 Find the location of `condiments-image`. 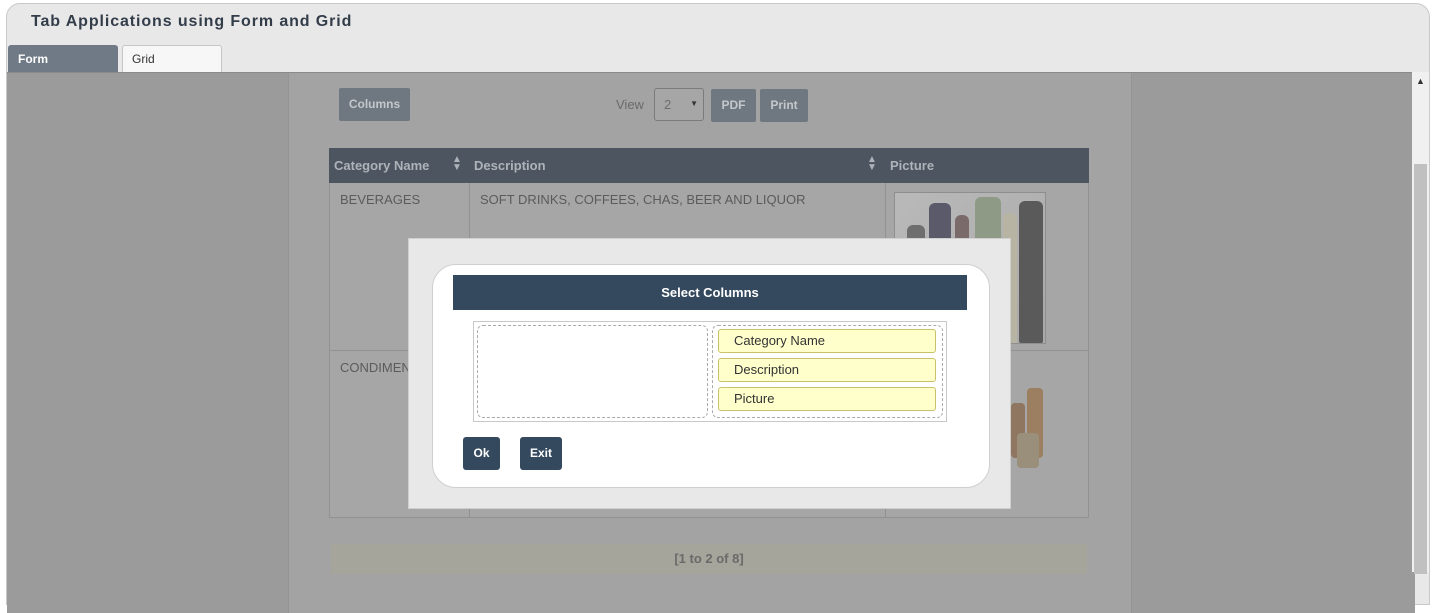

condiments-image is located at coordinates (1031, 418).